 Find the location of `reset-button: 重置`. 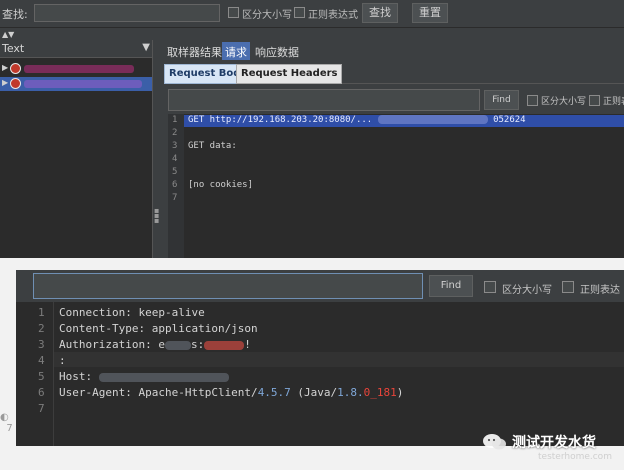

reset-button: 重置 is located at coordinates (430, 13).